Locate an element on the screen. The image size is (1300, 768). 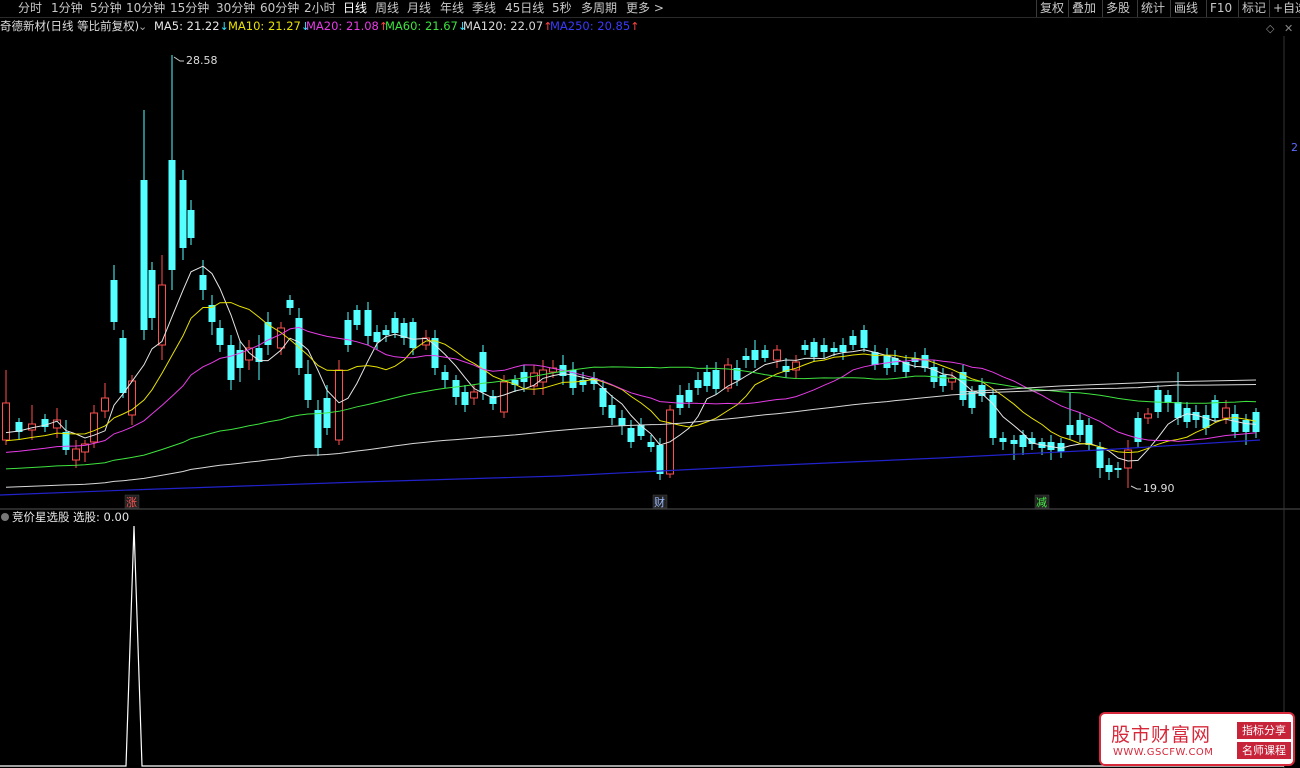
event-marker-2: 减 is located at coordinates (1041, 502).